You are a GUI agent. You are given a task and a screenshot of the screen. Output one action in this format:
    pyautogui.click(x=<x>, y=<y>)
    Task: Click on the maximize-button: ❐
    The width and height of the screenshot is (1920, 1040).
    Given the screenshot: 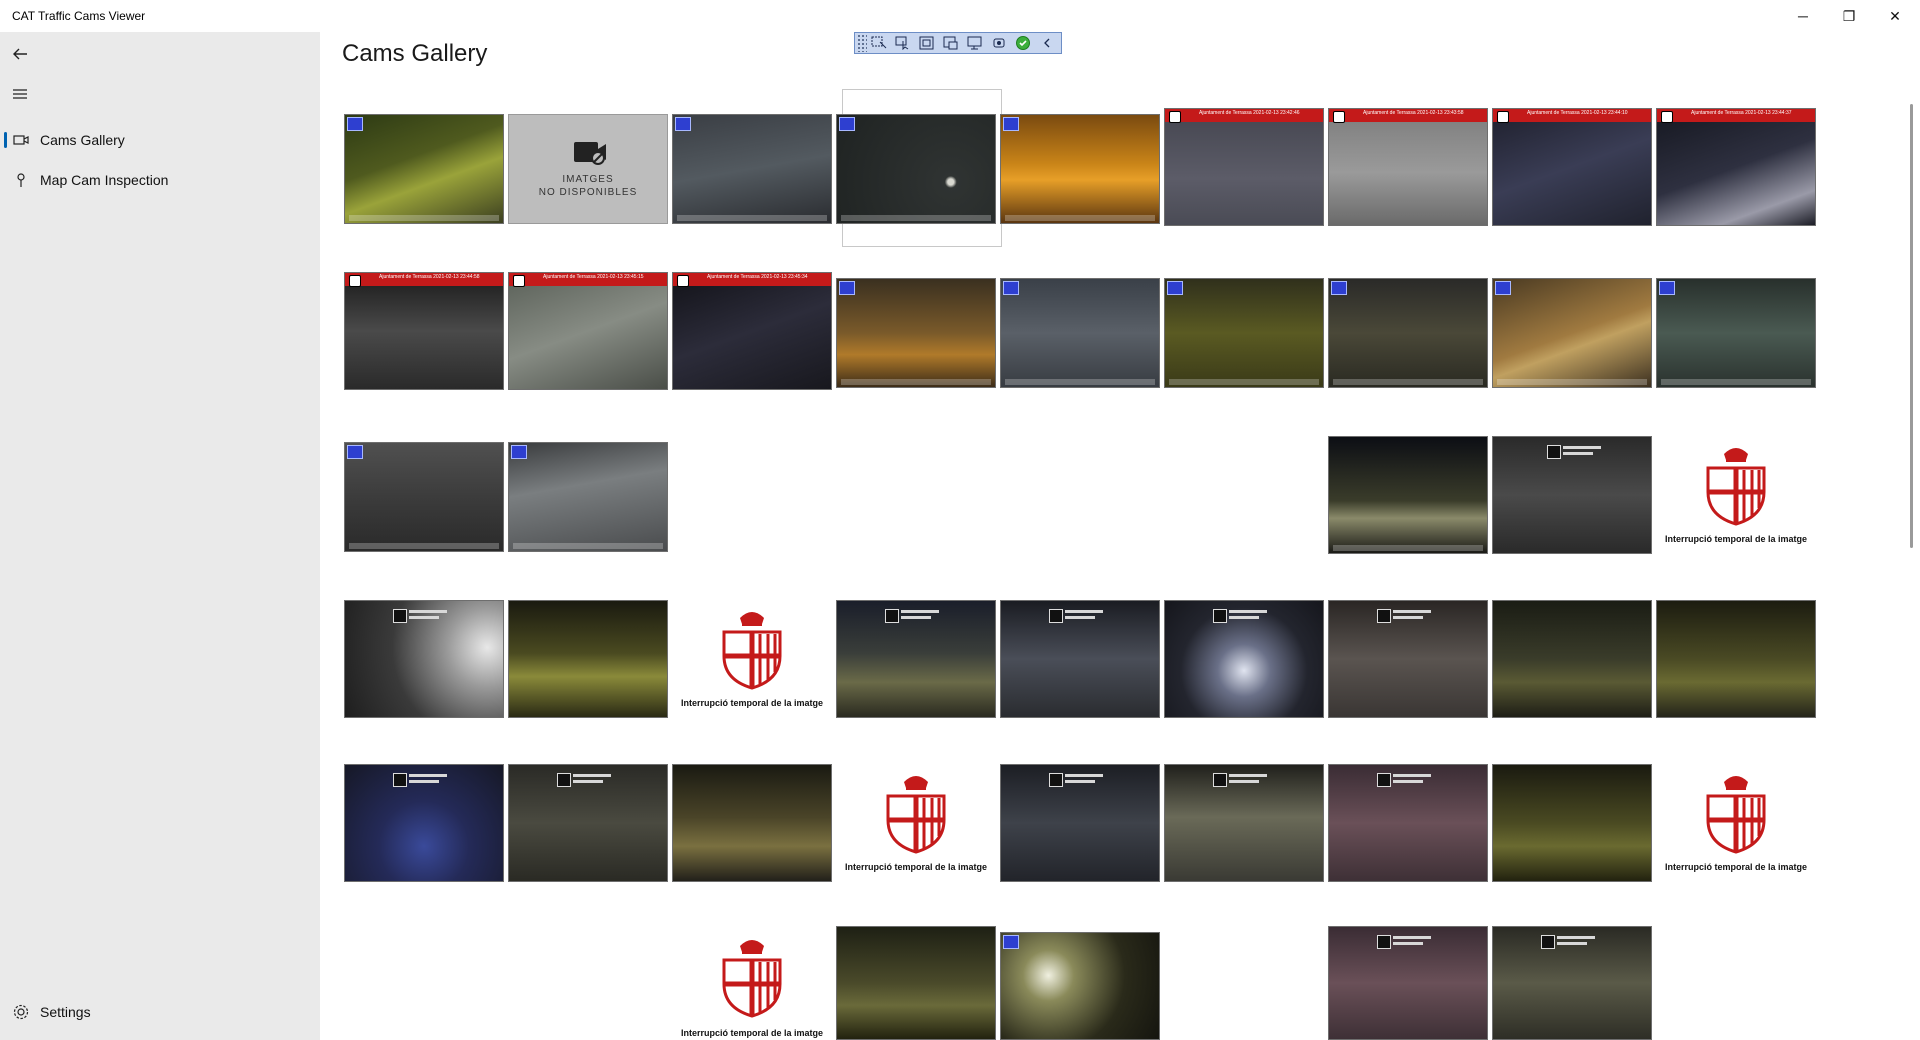 What is the action you would take?
    pyautogui.click(x=1849, y=16)
    